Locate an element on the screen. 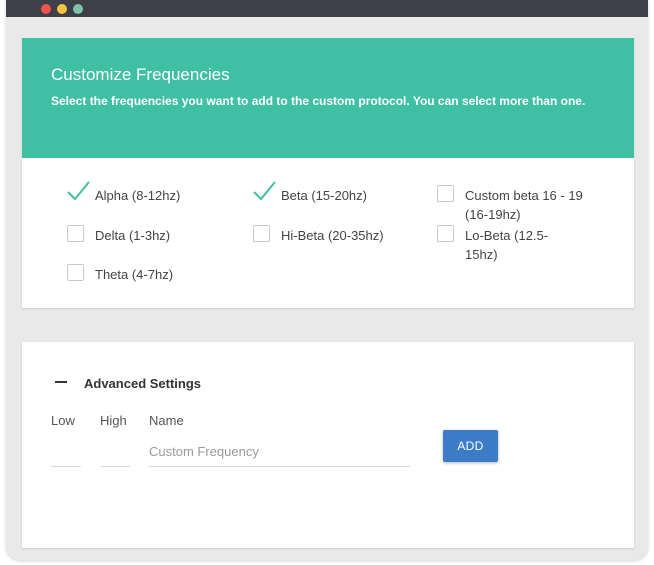  frequency-option-hi-beta: Hi-Beta (20-35hz) is located at coordinates (338, 236).